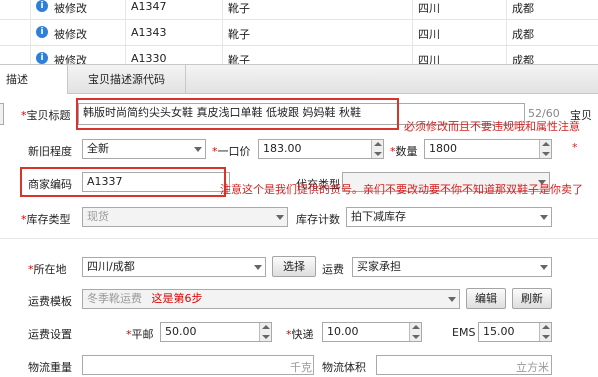 The image size is (598, 377). I want to click on left-edge-control, so click(2, 114).